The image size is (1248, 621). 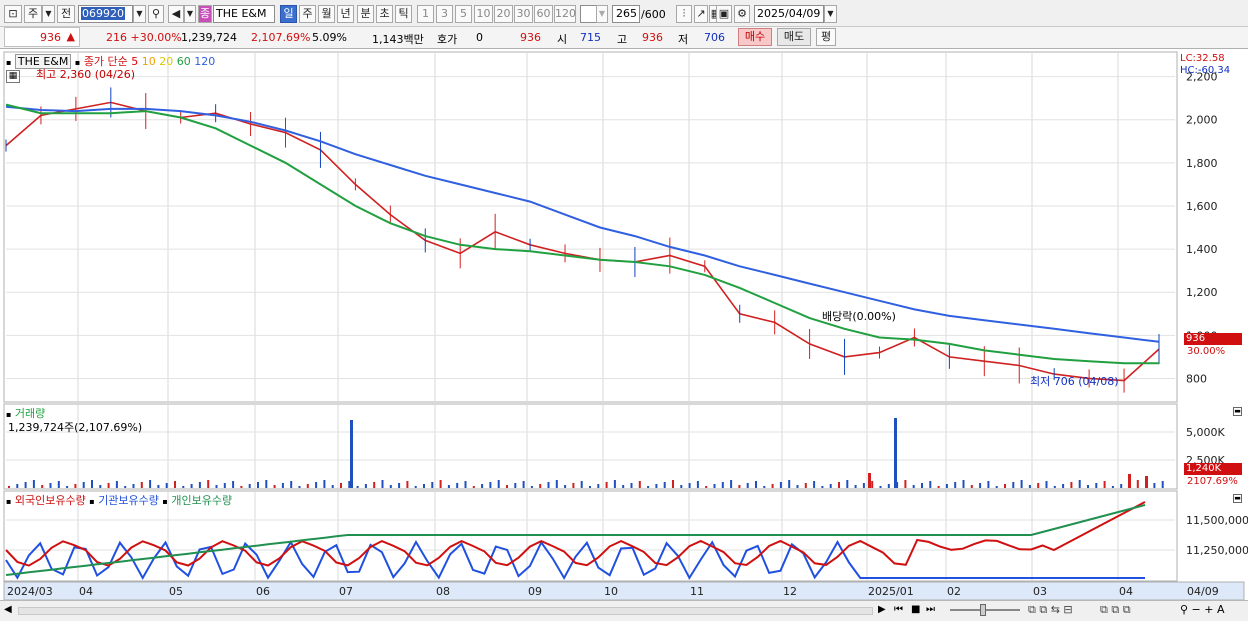 I want to click on individual-holding-label: 개인보유수량, so click(x=201, y=500).